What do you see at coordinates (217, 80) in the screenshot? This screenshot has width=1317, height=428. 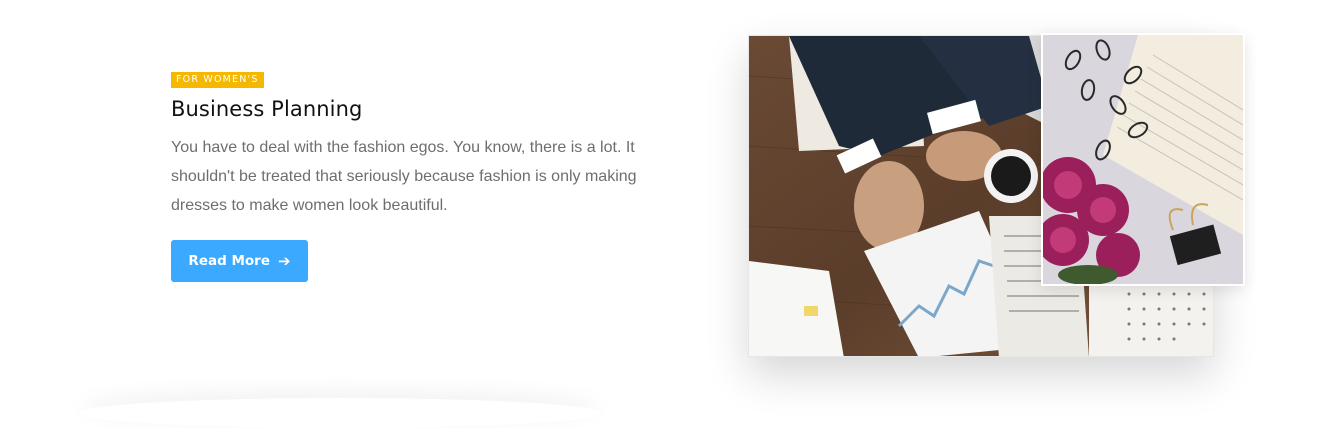 I see `category-badge: FOR WOMEN'S` at bounding box center [217, 80].